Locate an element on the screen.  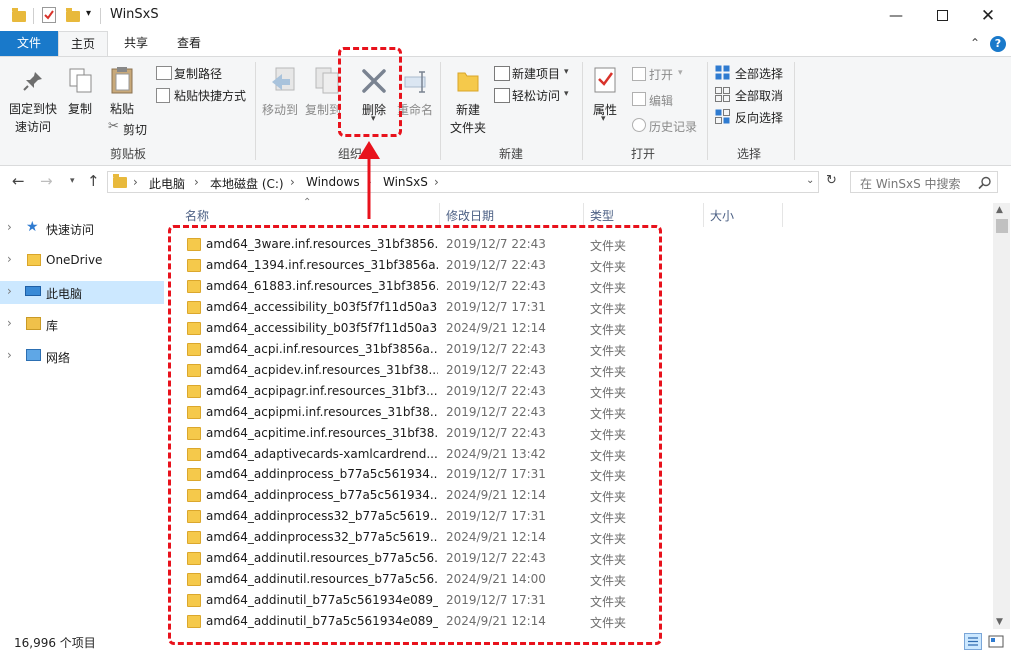
new-folder-quick-icon is located at coordinates (73, 15).